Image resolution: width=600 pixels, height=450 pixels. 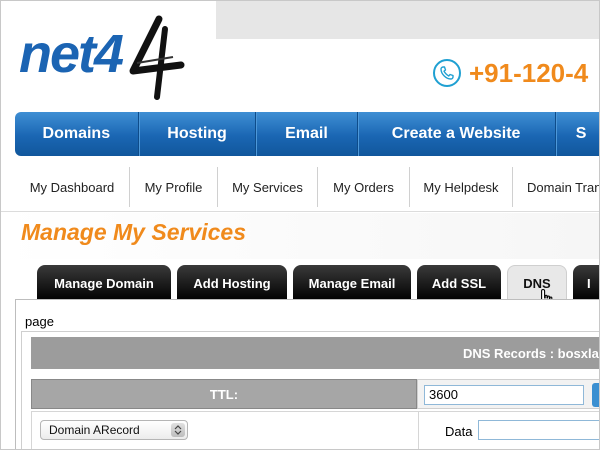 What do you see at coordinates (531, 353) in the screenshot?
I see `dns-records-title: DNS Records : bosxla` at bounding box center [531, 353].